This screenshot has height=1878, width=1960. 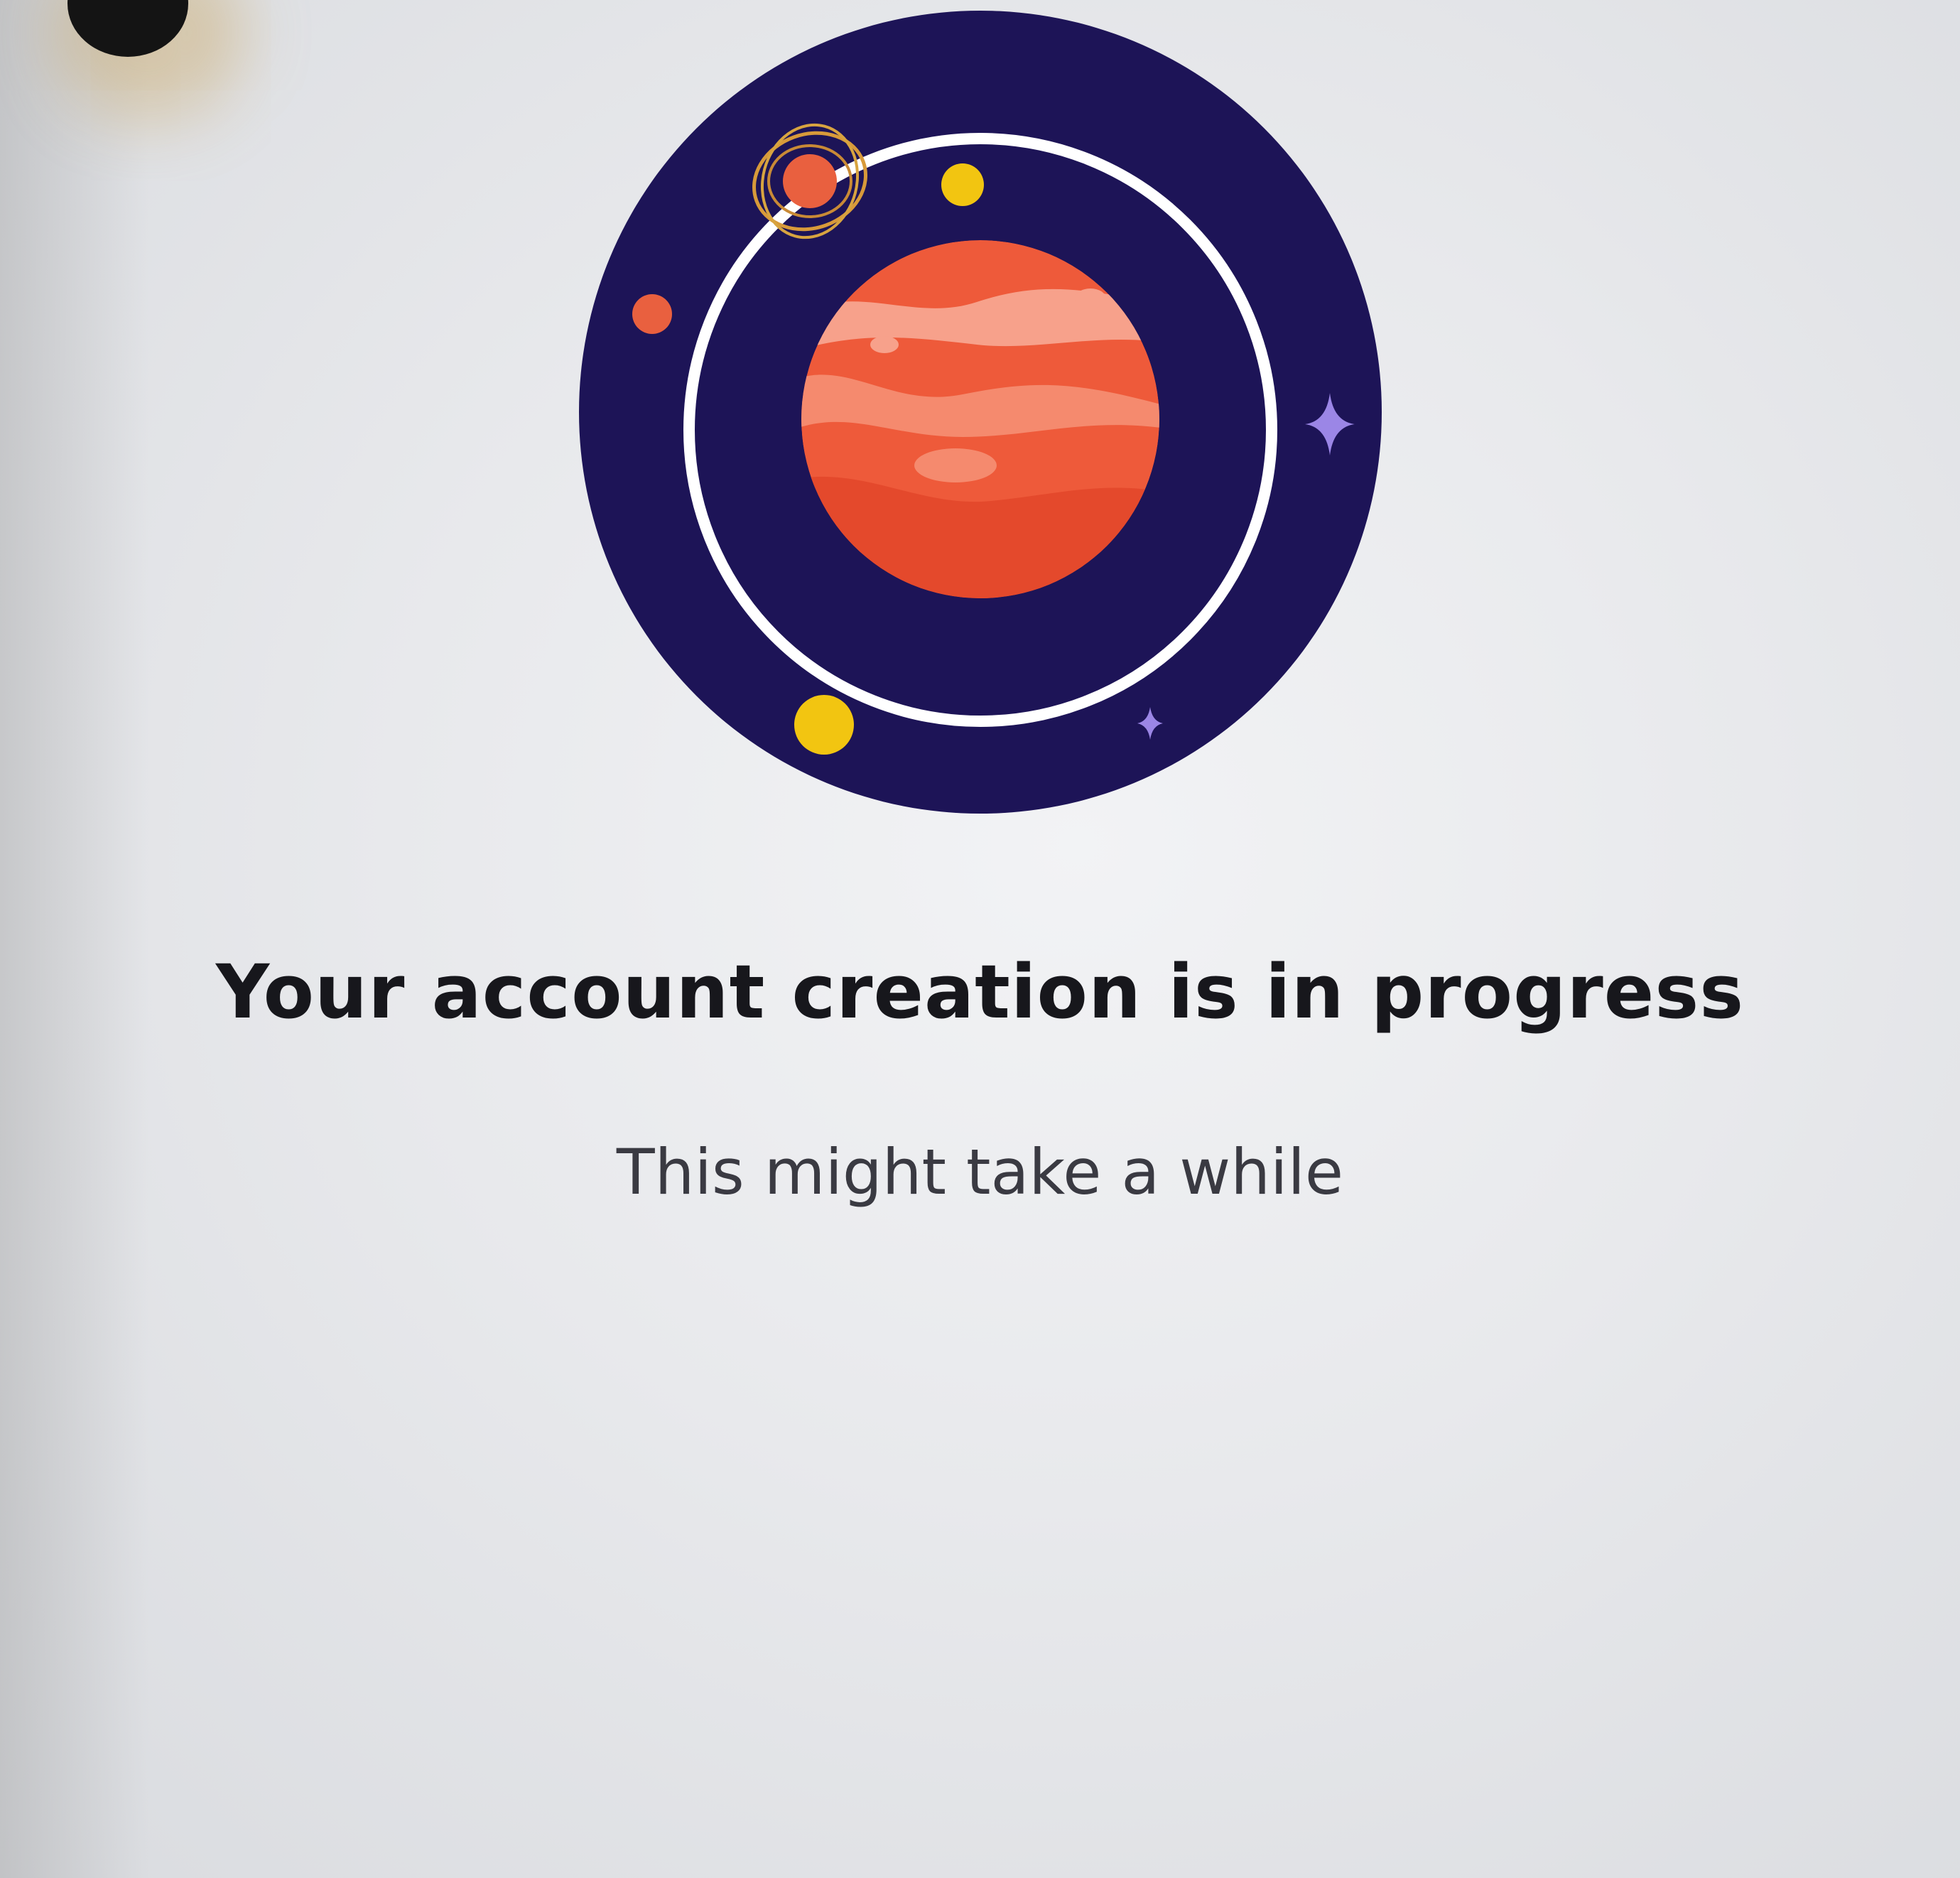 What do you see at coordinates (962, 185) in the screenshot?
I see `yellow-moon-small` at bounding box center [962, 185].